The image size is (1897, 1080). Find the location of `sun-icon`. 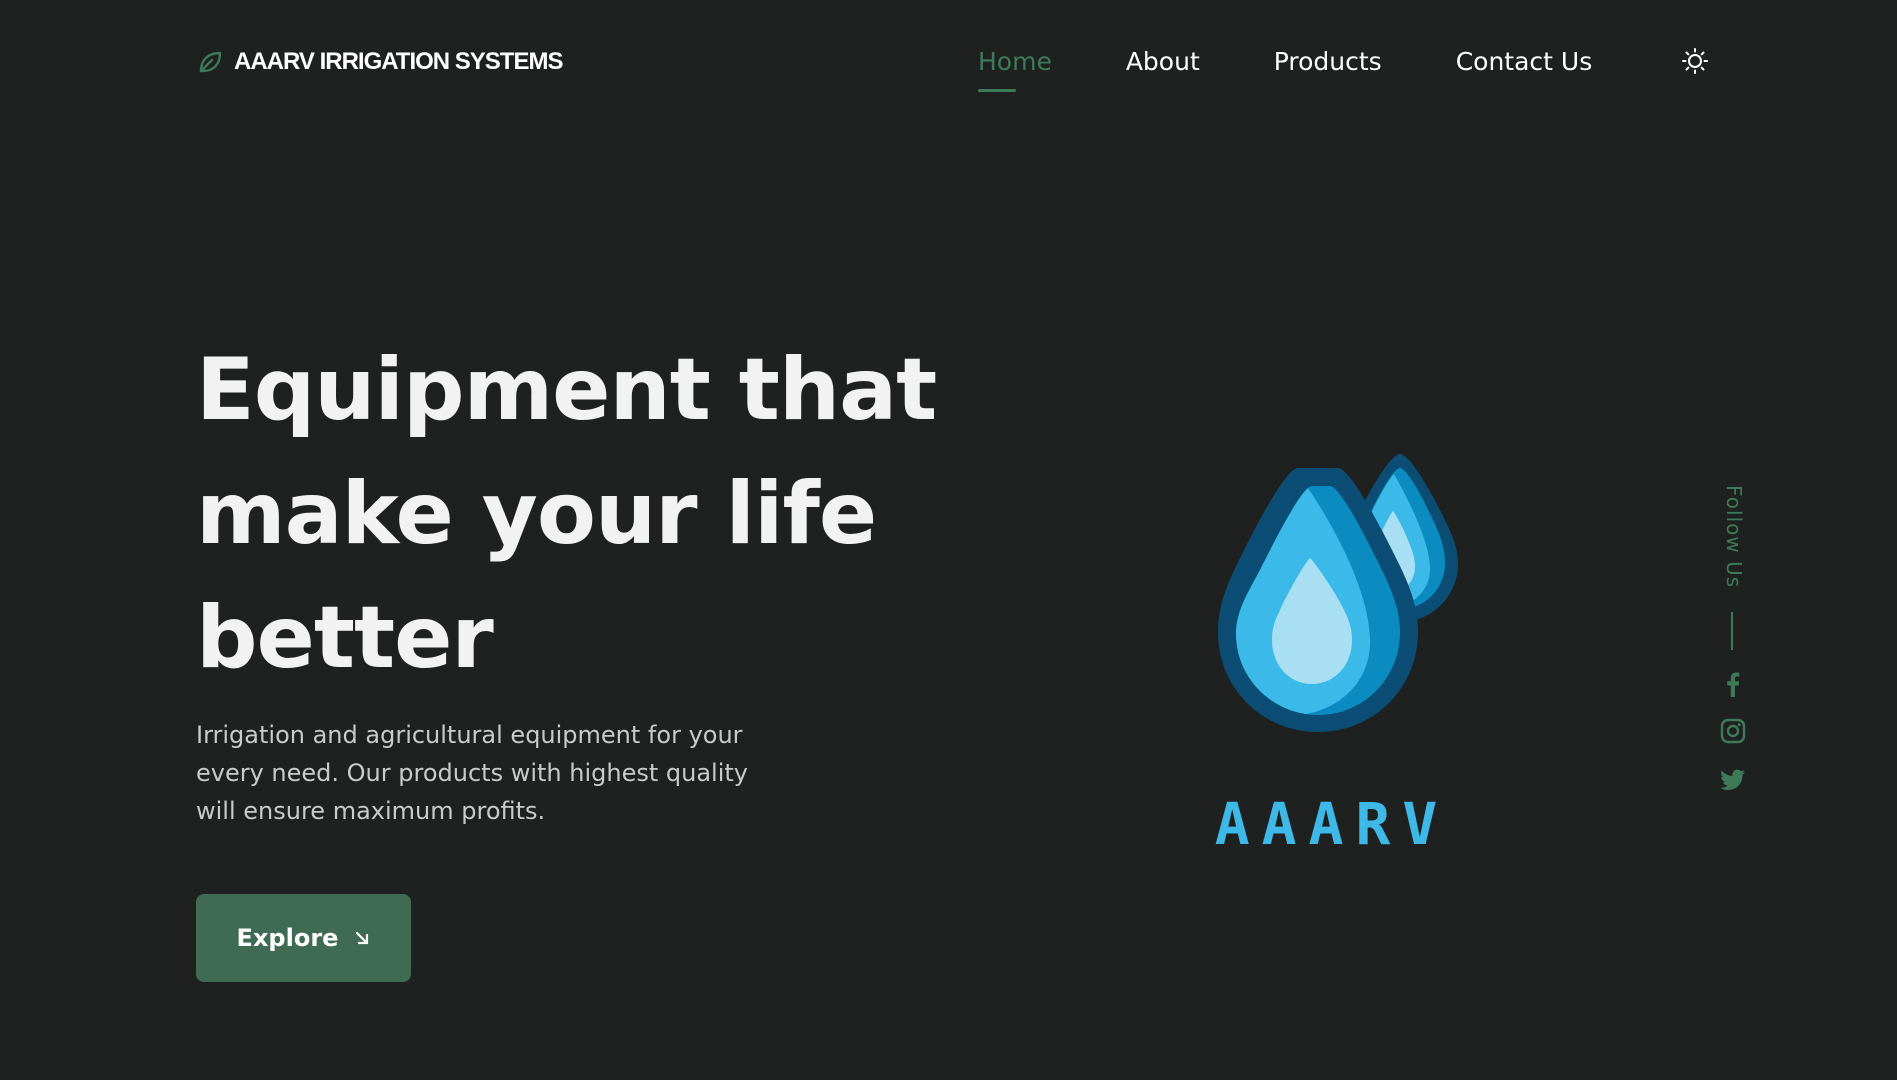

sun-icon is located at coordinates (1695, 63).